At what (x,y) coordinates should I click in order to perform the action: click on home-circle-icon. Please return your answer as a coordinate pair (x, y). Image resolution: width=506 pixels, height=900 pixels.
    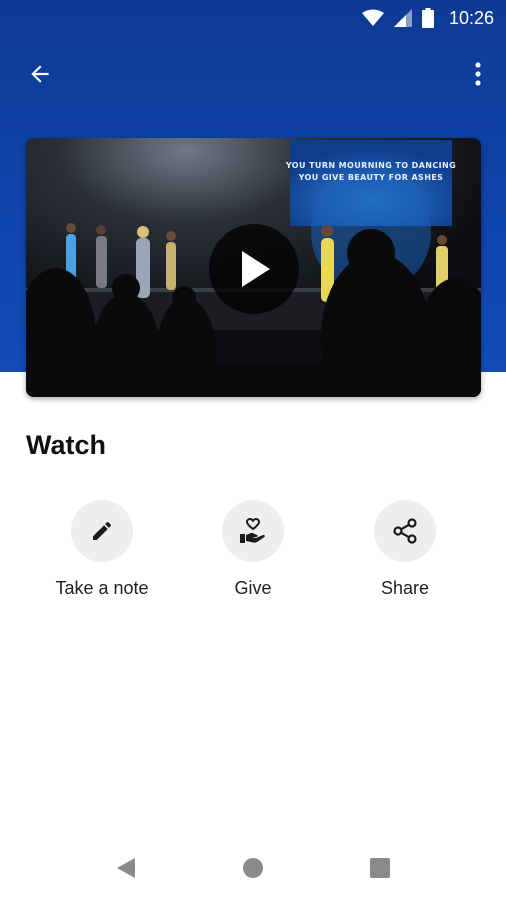
    Looking at the image, I should click on (253, 868).